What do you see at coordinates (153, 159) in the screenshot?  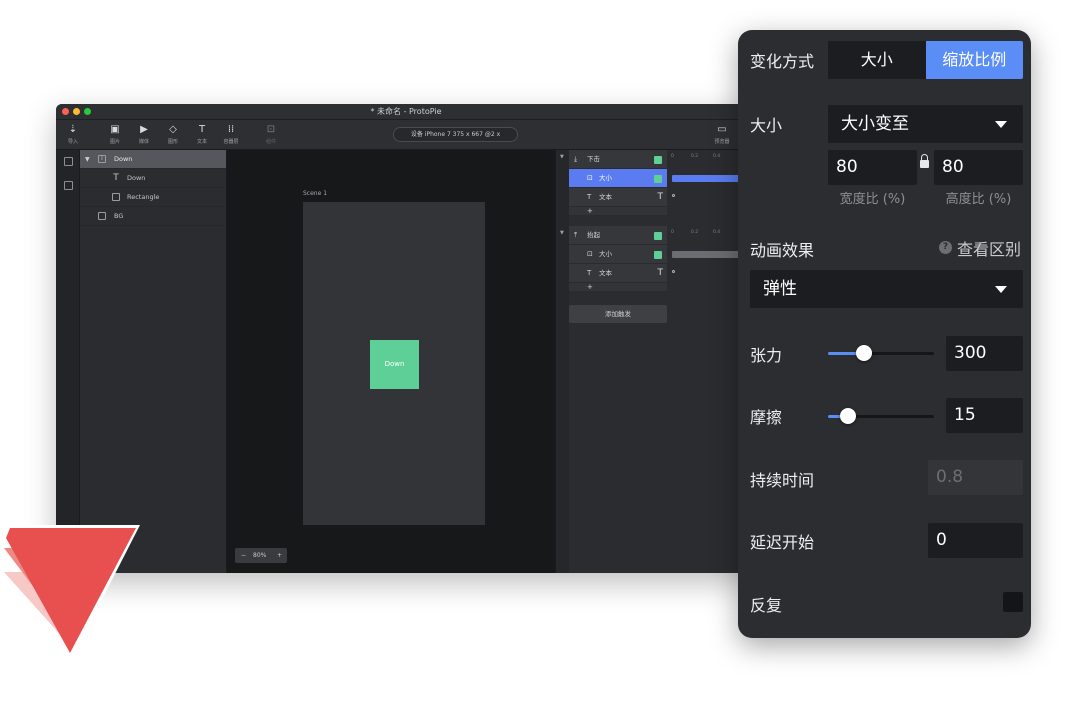 I see `layer-row: ▼ ⁞ Down` at bounding box center [153, 159].